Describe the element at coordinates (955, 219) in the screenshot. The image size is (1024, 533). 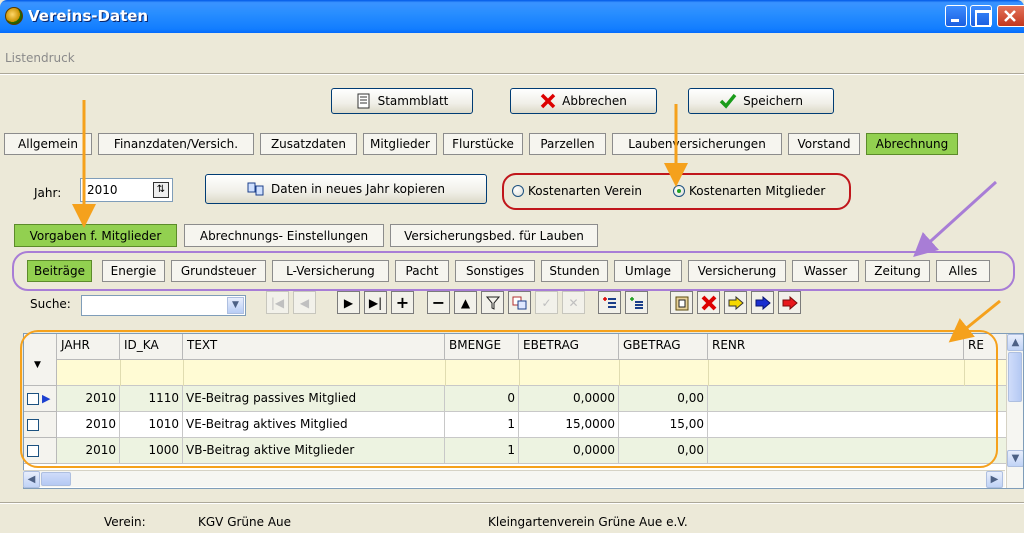
I see `arrow-purple-category` at that location.